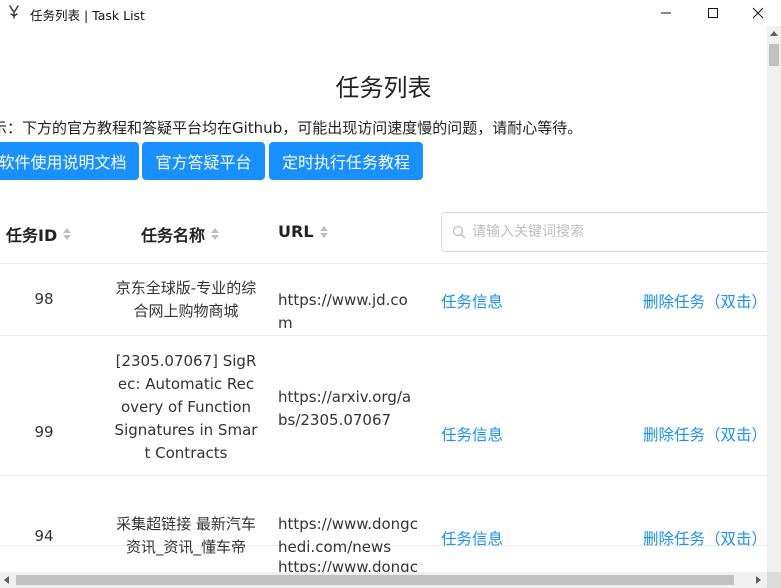 The width and height of the screenshot is (781, 588). What do you see at coordinates (44, 536) in the screenshot?
I see `task-id-cell: 94` at bounding box center [44, 536].